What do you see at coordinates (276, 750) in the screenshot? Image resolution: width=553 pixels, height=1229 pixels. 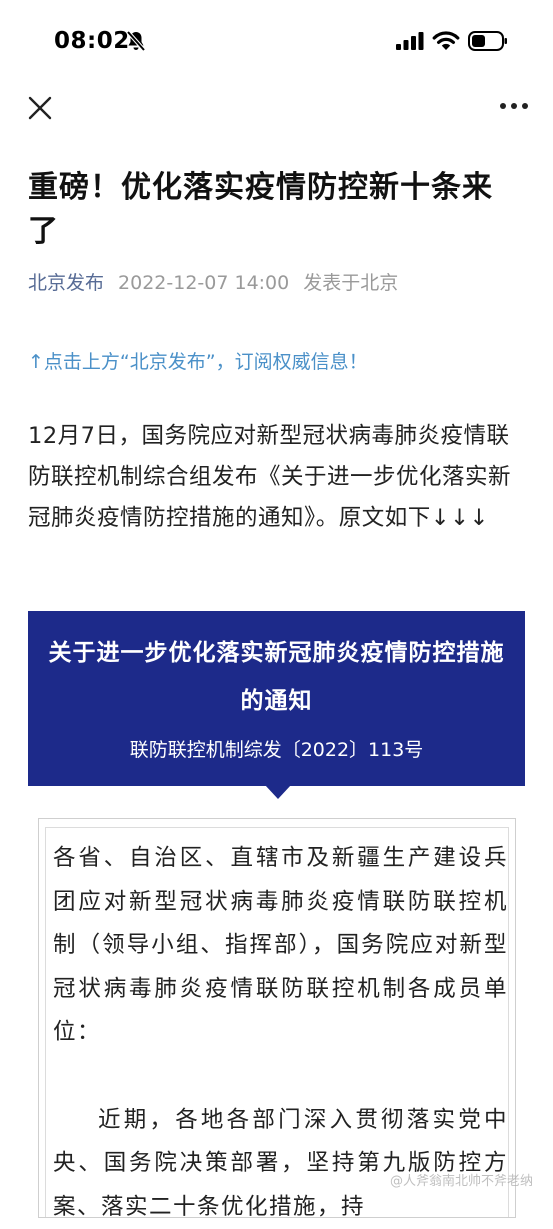 I see `document-number: 联防联控机制综发〔2022〕113号` at bounding box center [276, 750].